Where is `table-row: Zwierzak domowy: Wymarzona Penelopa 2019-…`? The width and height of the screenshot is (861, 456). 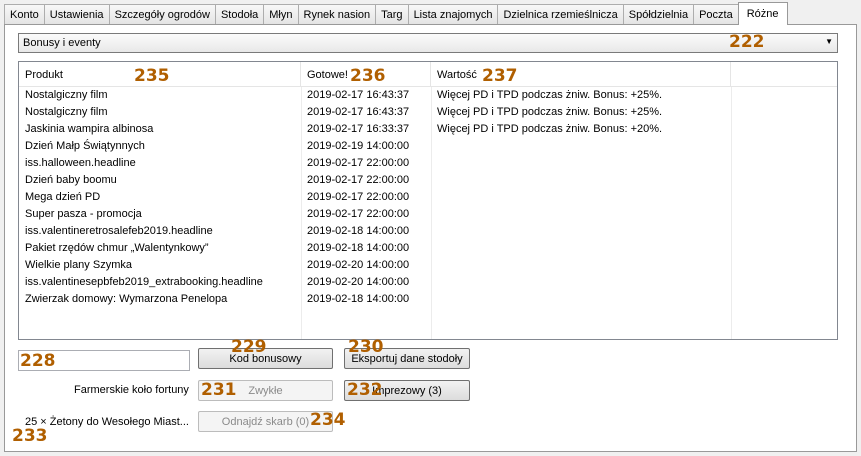 table-row: Zwierzak domowy: Wymarzona Penelopa 2019-… is located at coordinates (428, 299).